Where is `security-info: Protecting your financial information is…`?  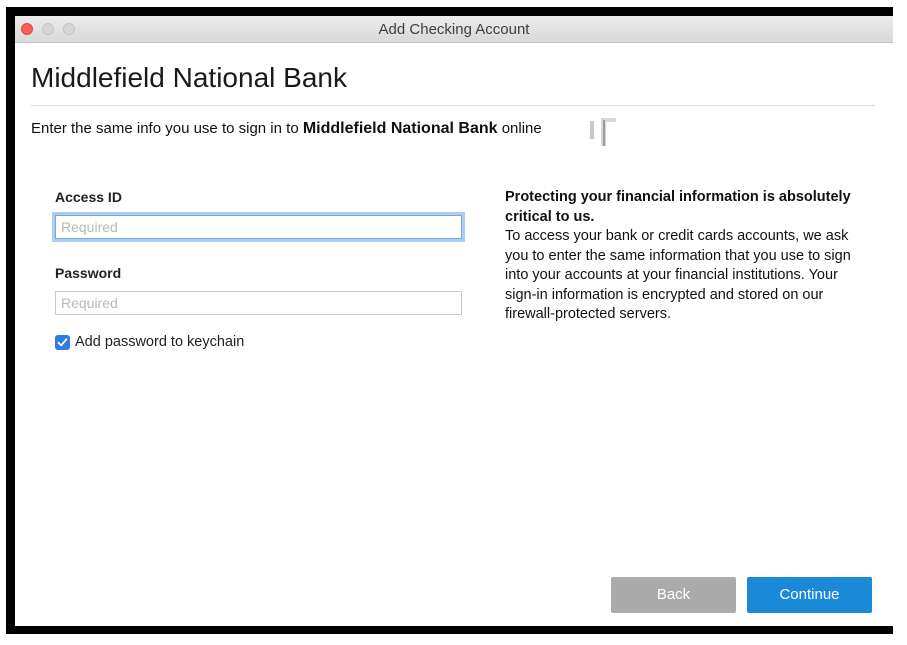 security-info: Protecting your financial information is… is located at coordinates (686, 256).